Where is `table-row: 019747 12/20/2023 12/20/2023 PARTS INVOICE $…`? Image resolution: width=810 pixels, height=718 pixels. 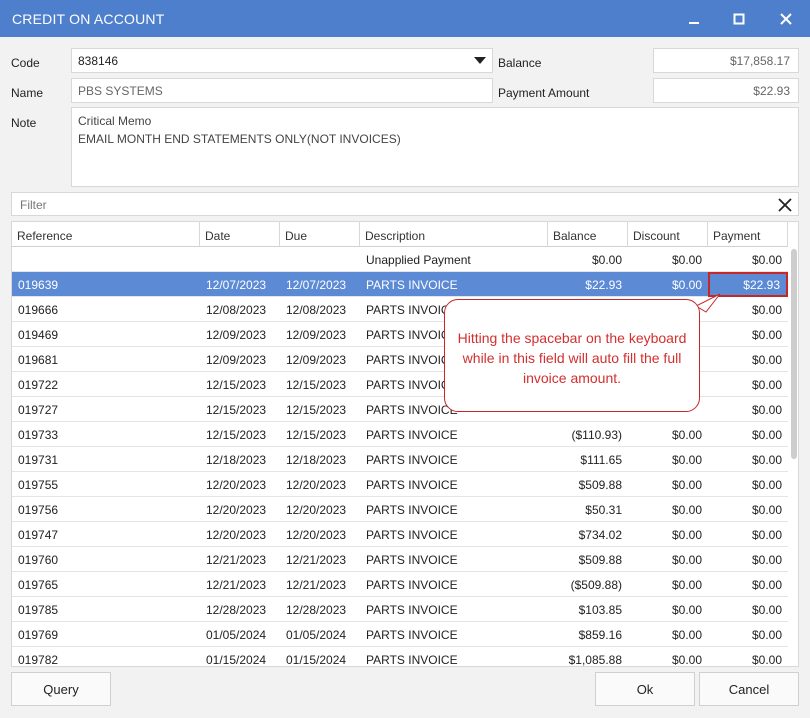
table-row: 019747 12/20/2023 12/20/2023 PARTS INVOICE $… is located at coordinates (400, 534).